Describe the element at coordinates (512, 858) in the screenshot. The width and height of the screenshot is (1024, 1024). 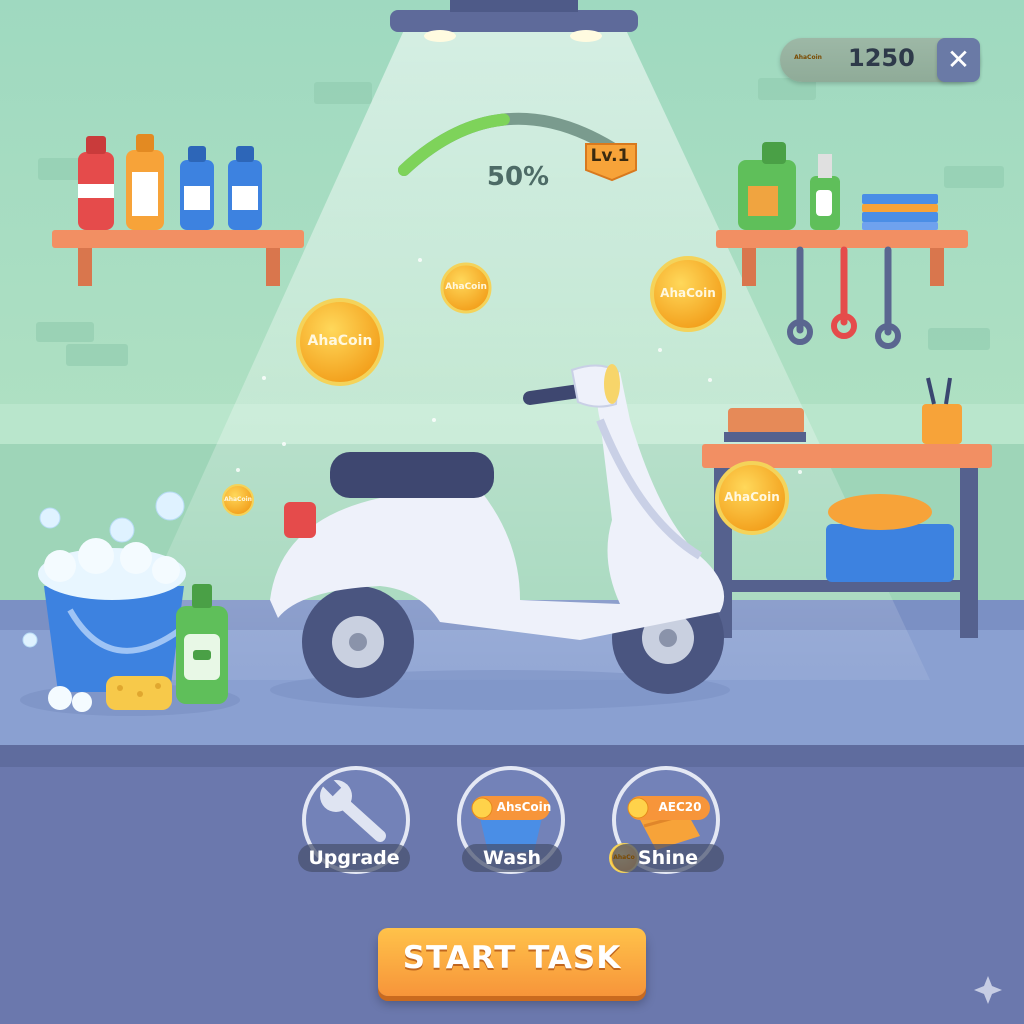
I see `wash-label: Wash` at that location.